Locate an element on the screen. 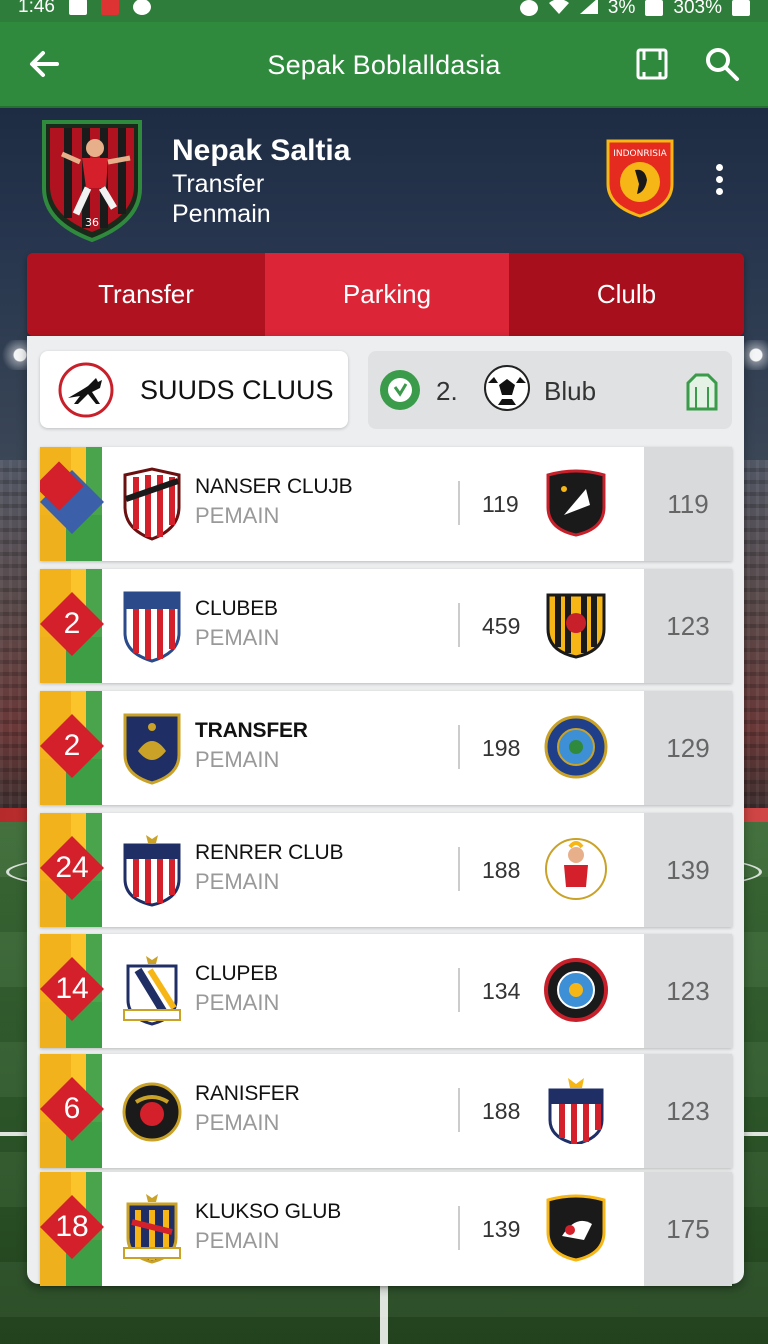  rank-number: 6 is located at coordinates (72, 1108).